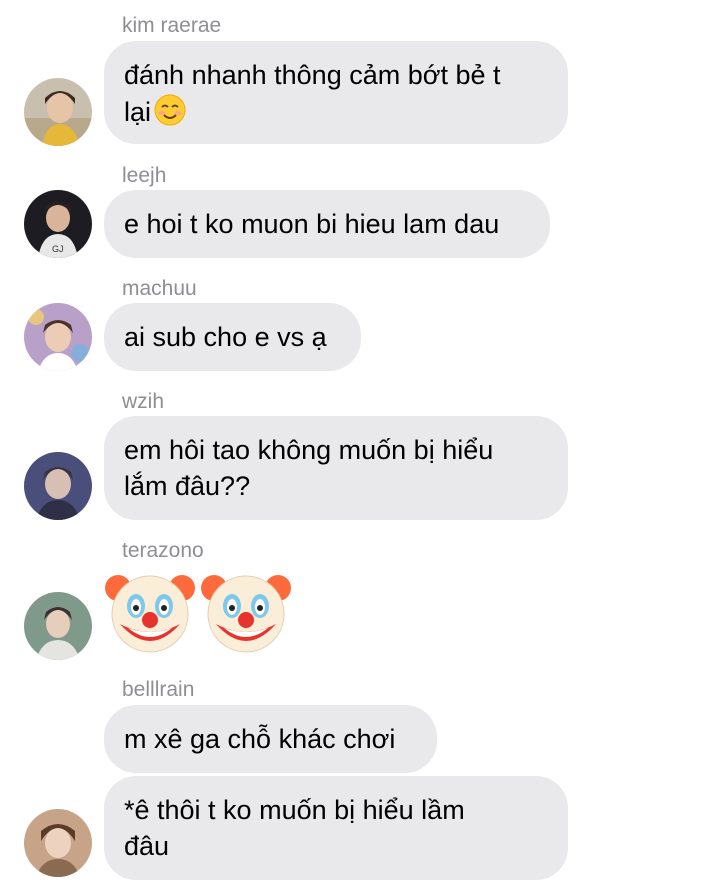  I want to click on sender-name: terazono, so click(163, 550).